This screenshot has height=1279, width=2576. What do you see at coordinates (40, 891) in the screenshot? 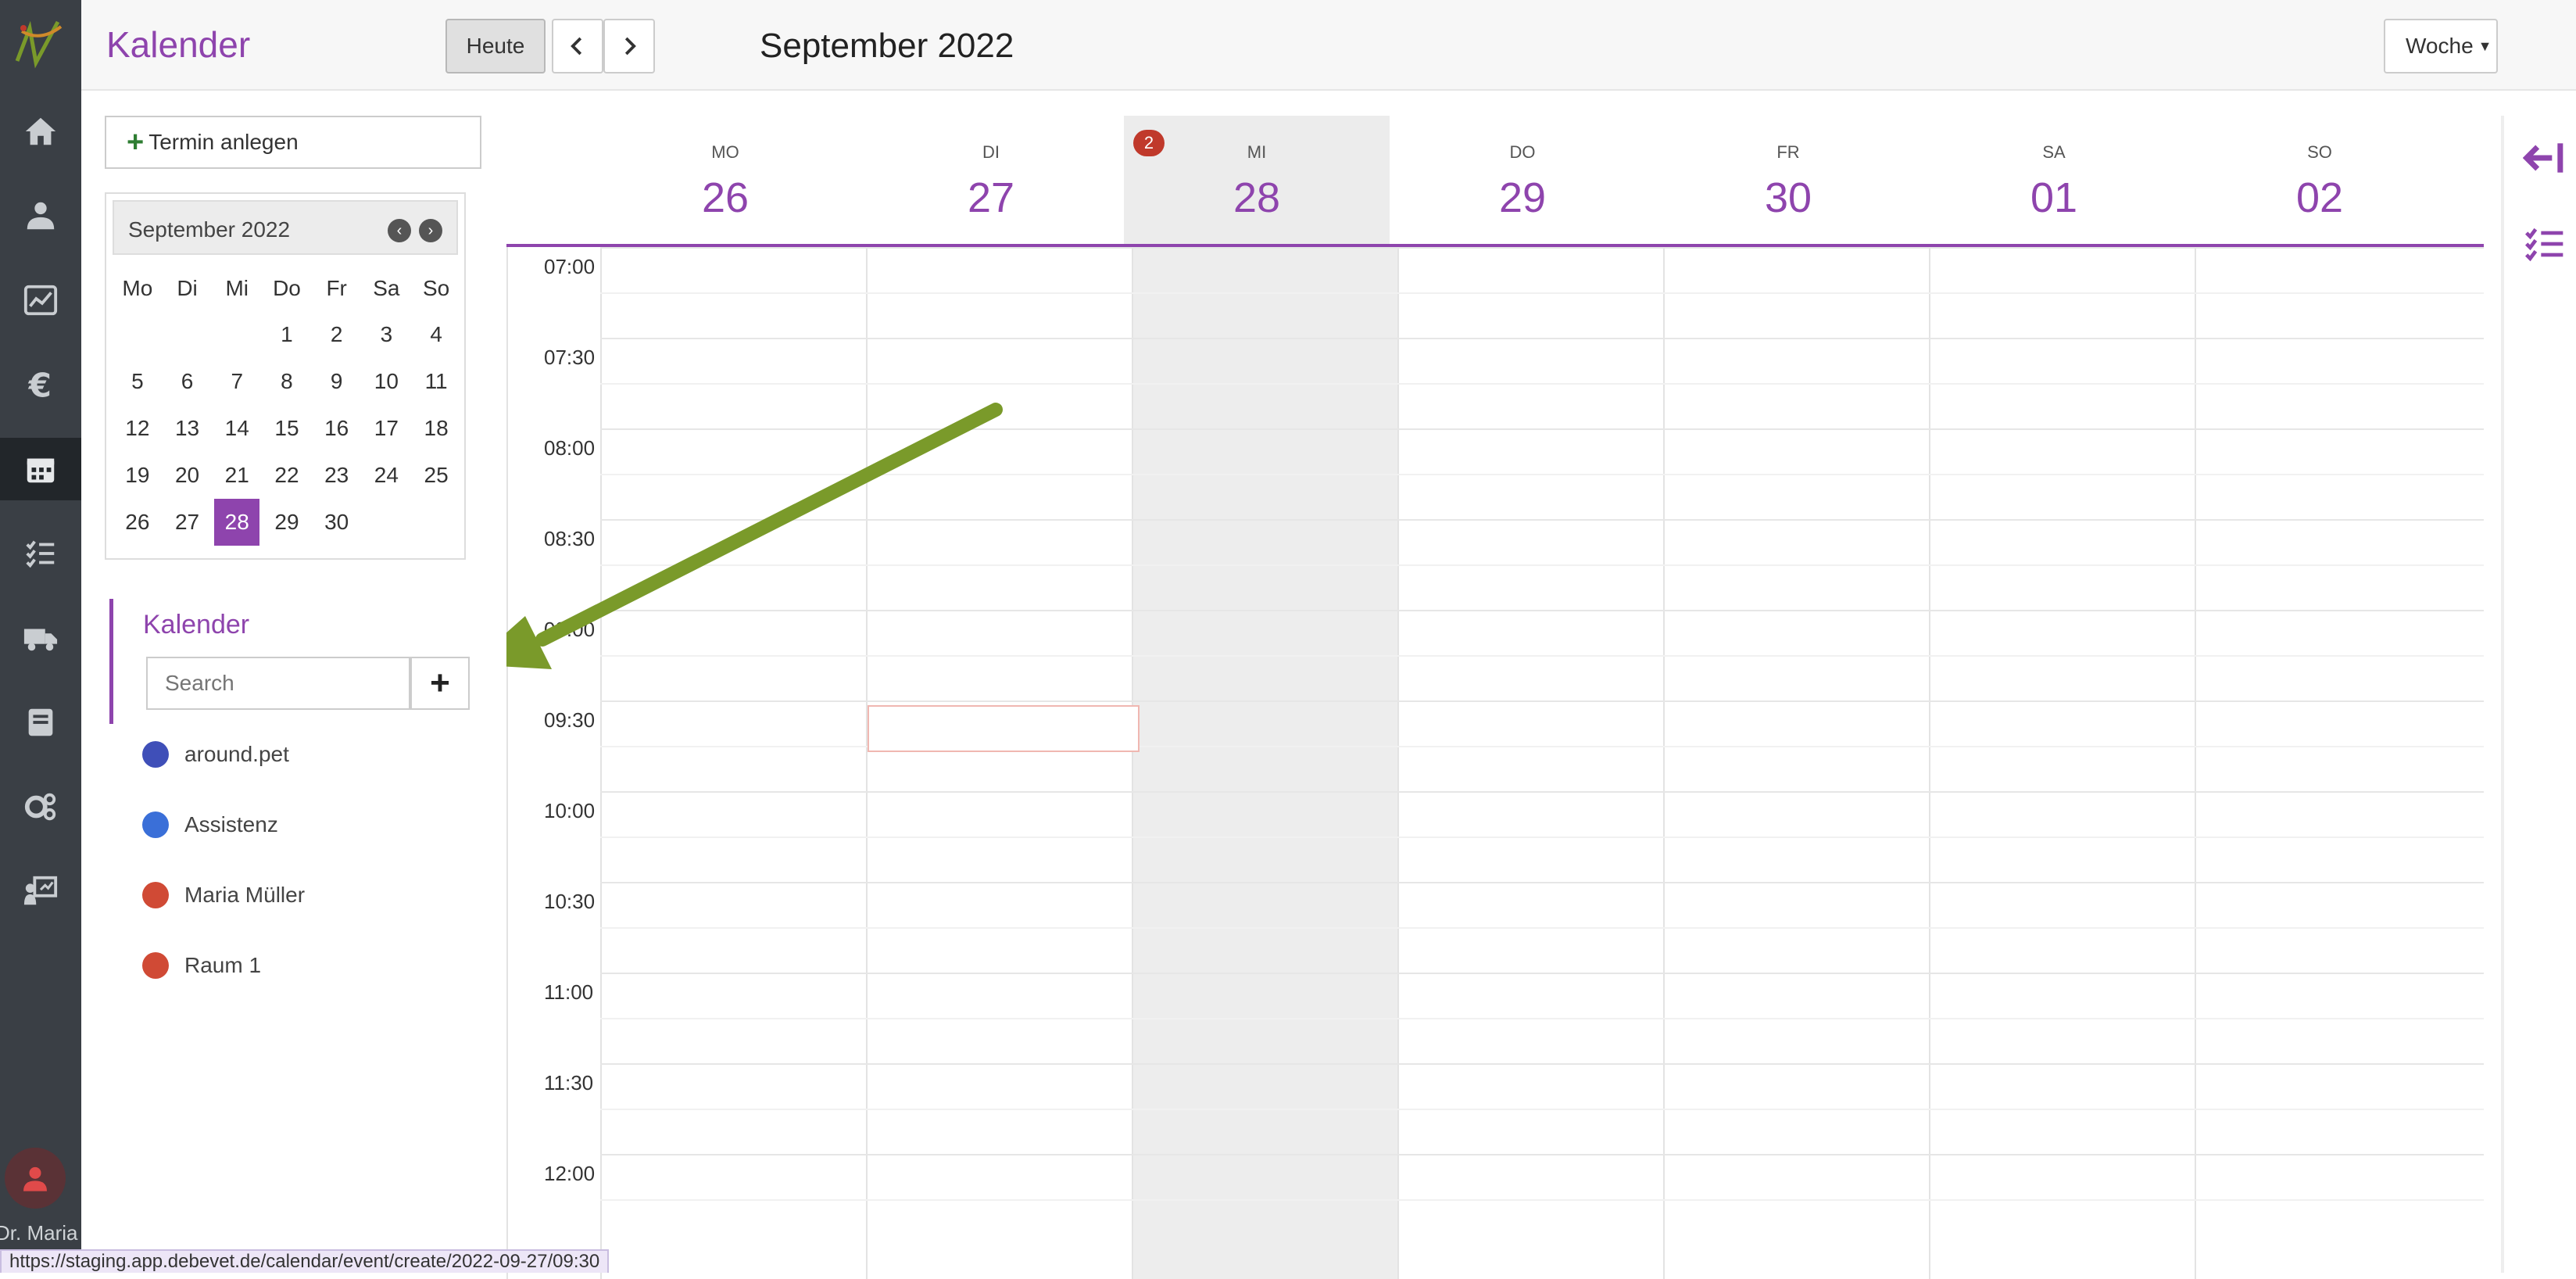
I see `presentation-icon` at bounding box center [40, 891].